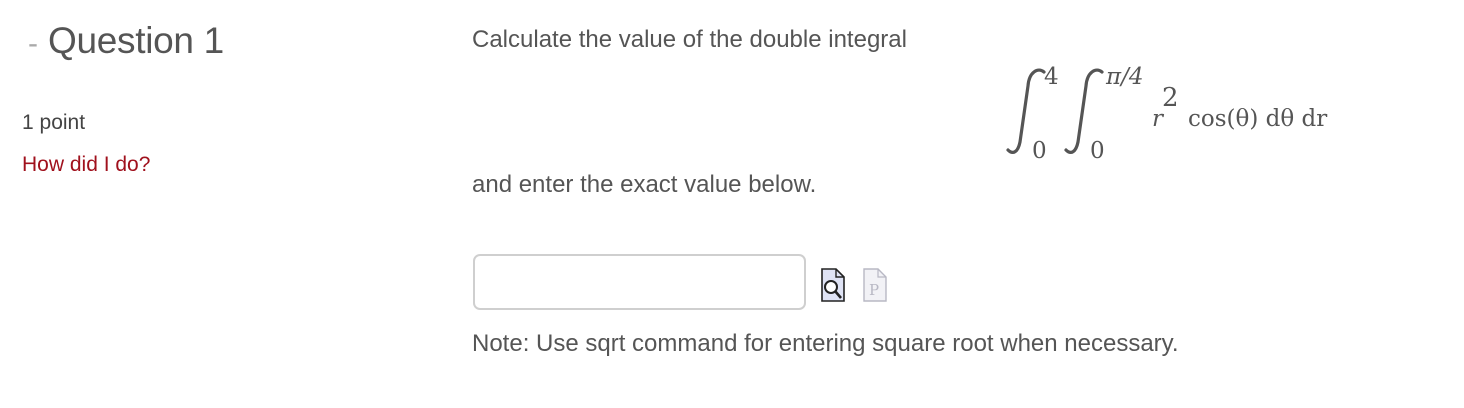 The image size is (1464, 408). Describe the element at coordinates (1257, 119) in the screenshot. I see `integrand-rest: cos(θ) dθ dr` at that location.